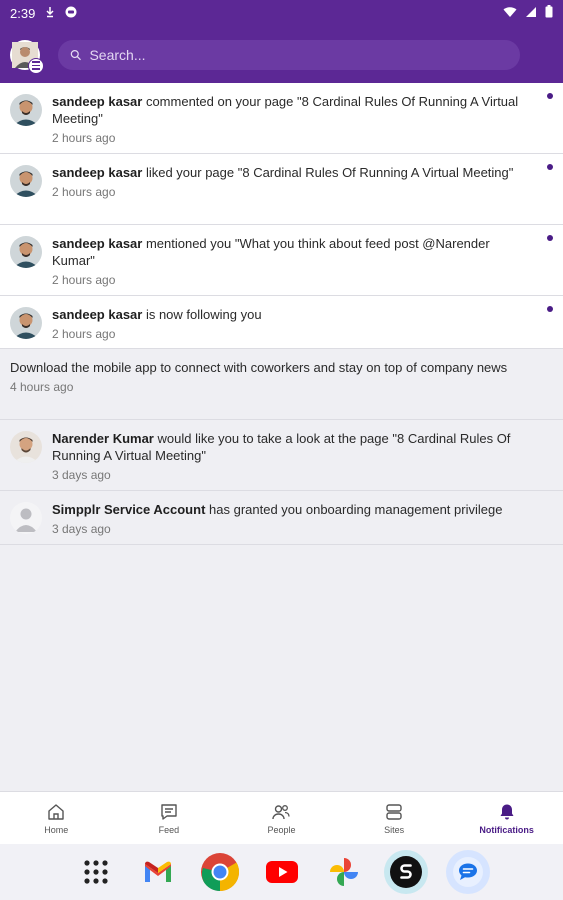  I want to click on bottom-navigation: Home Feed People Sites Notifications, so click(281, 817).